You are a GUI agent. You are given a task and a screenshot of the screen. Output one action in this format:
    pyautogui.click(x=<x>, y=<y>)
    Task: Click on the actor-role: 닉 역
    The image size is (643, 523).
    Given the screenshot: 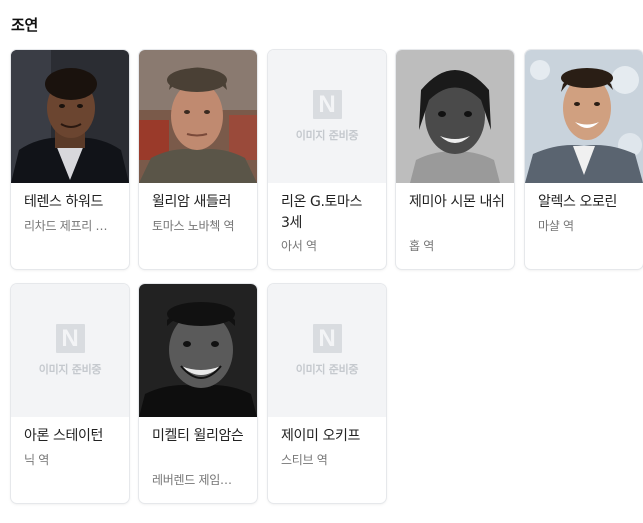 What is the action you would take?
    pyautogui.click(x=36, y=460)
    